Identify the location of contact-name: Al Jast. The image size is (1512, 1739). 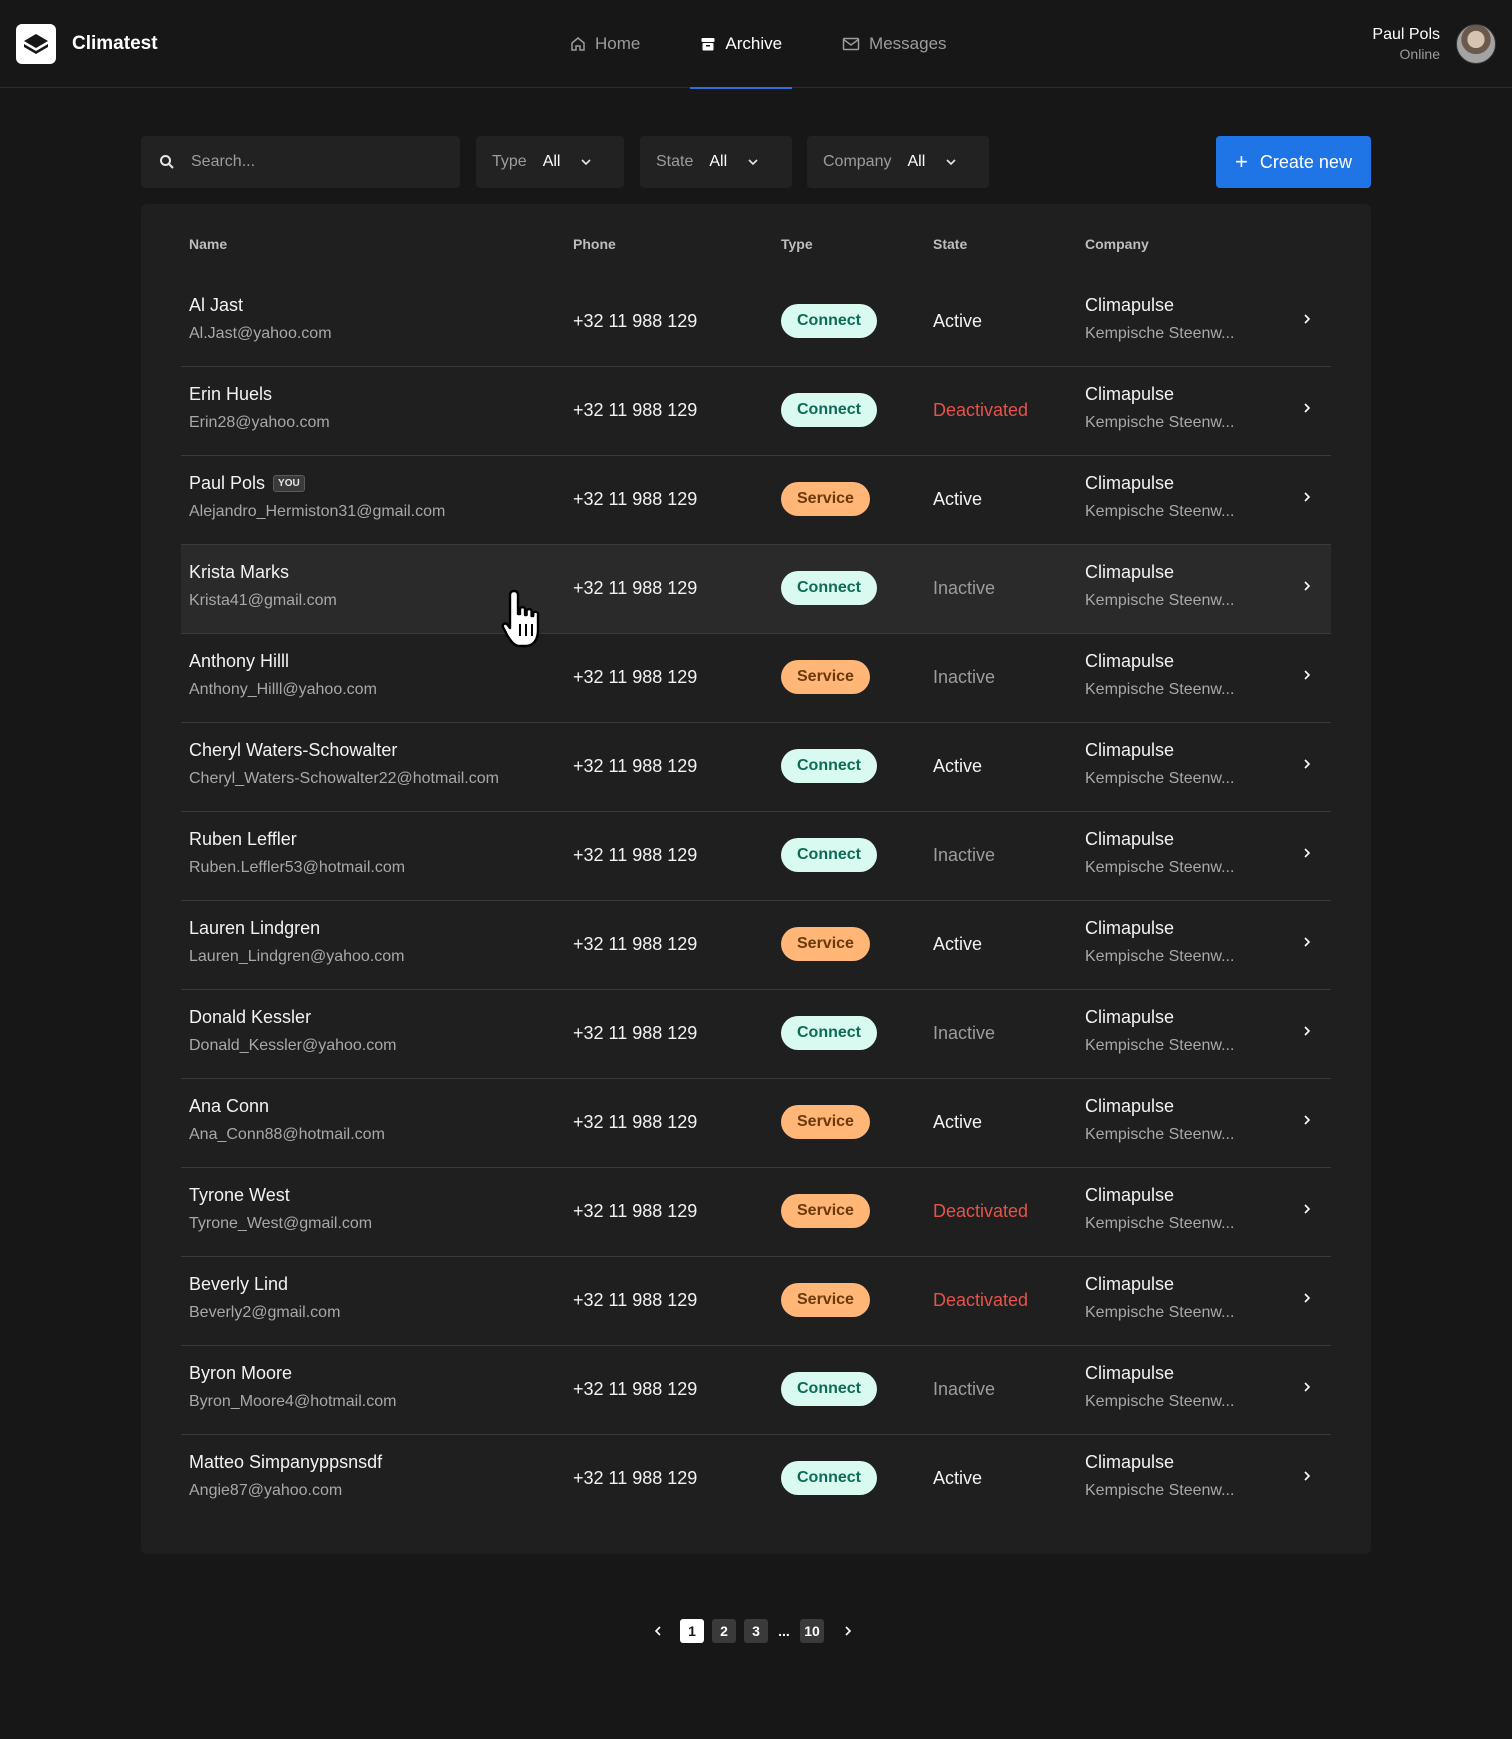
(216, 305).